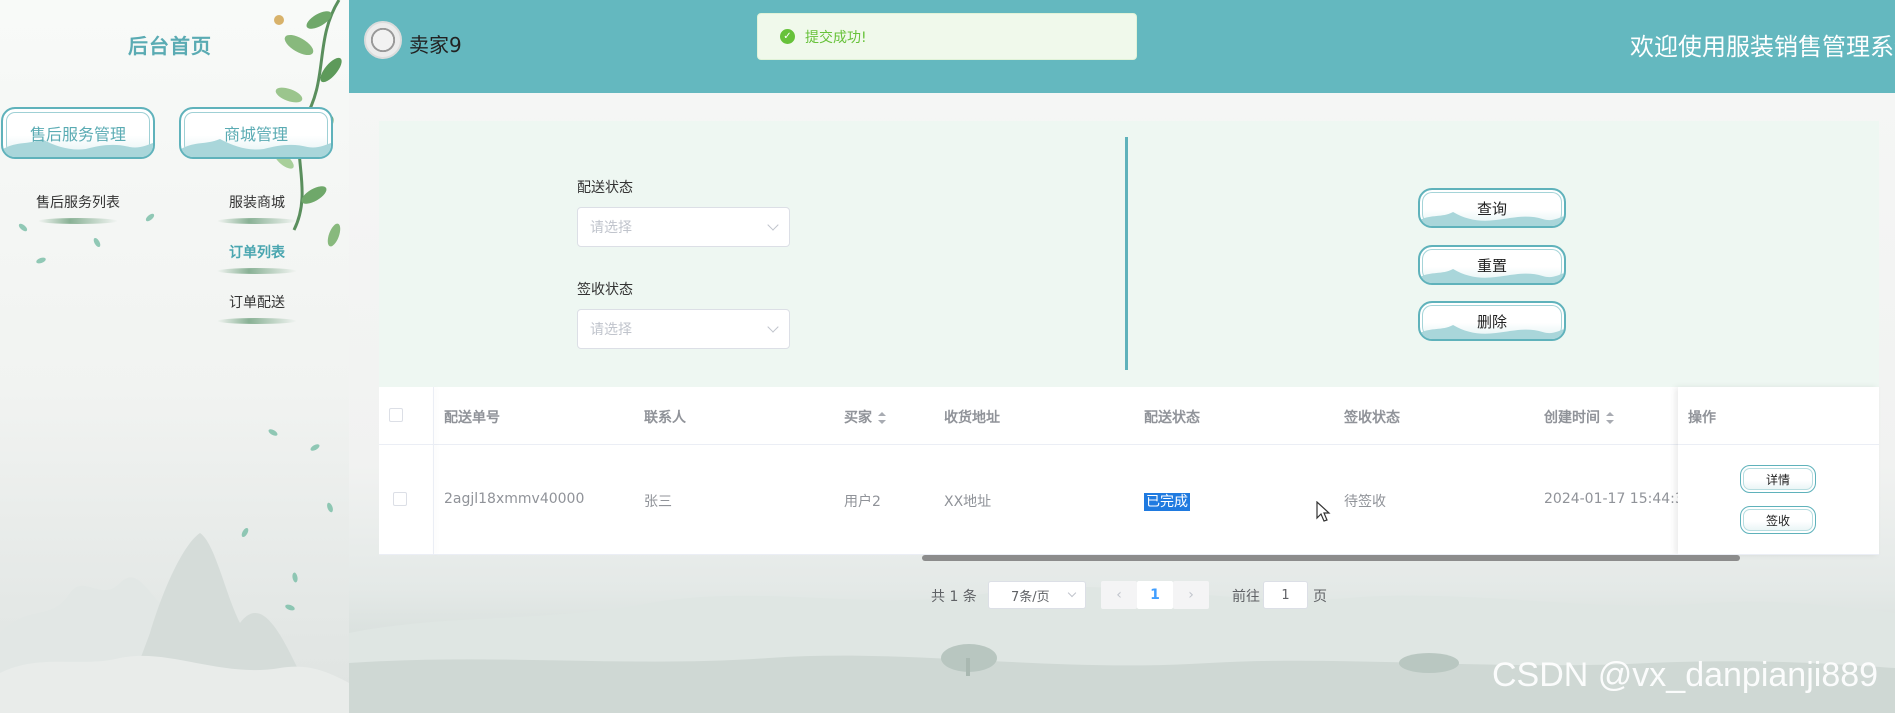 This screenshot has width=1895, height=713. I want to click on success-toast: ✓ 提交成功!, so click(947, 36).